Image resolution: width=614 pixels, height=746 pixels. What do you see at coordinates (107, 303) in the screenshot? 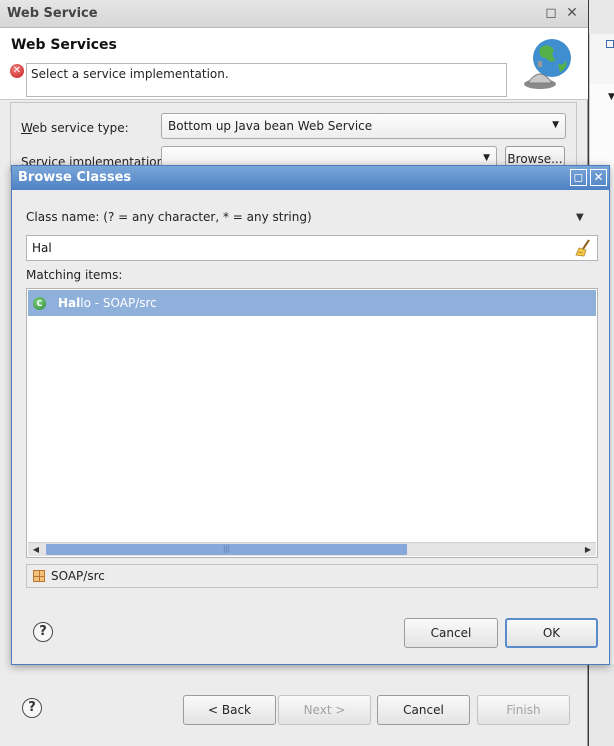
I see `list-item-label: Hallo - SOAP/src` at bounding box center [107, 303].